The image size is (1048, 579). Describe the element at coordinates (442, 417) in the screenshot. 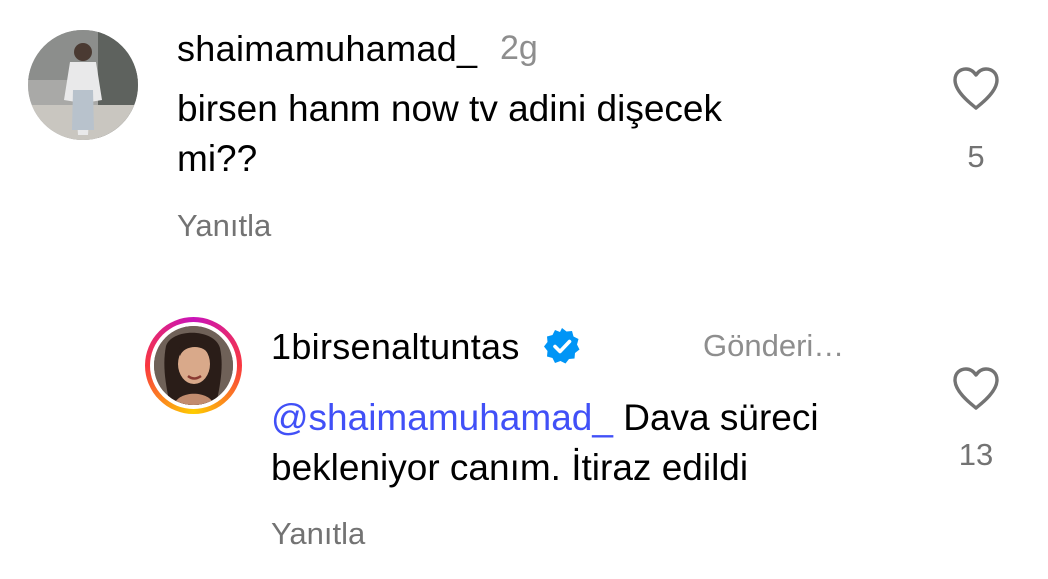

I see `mention-link: @shaimamuhamad_` at that location.